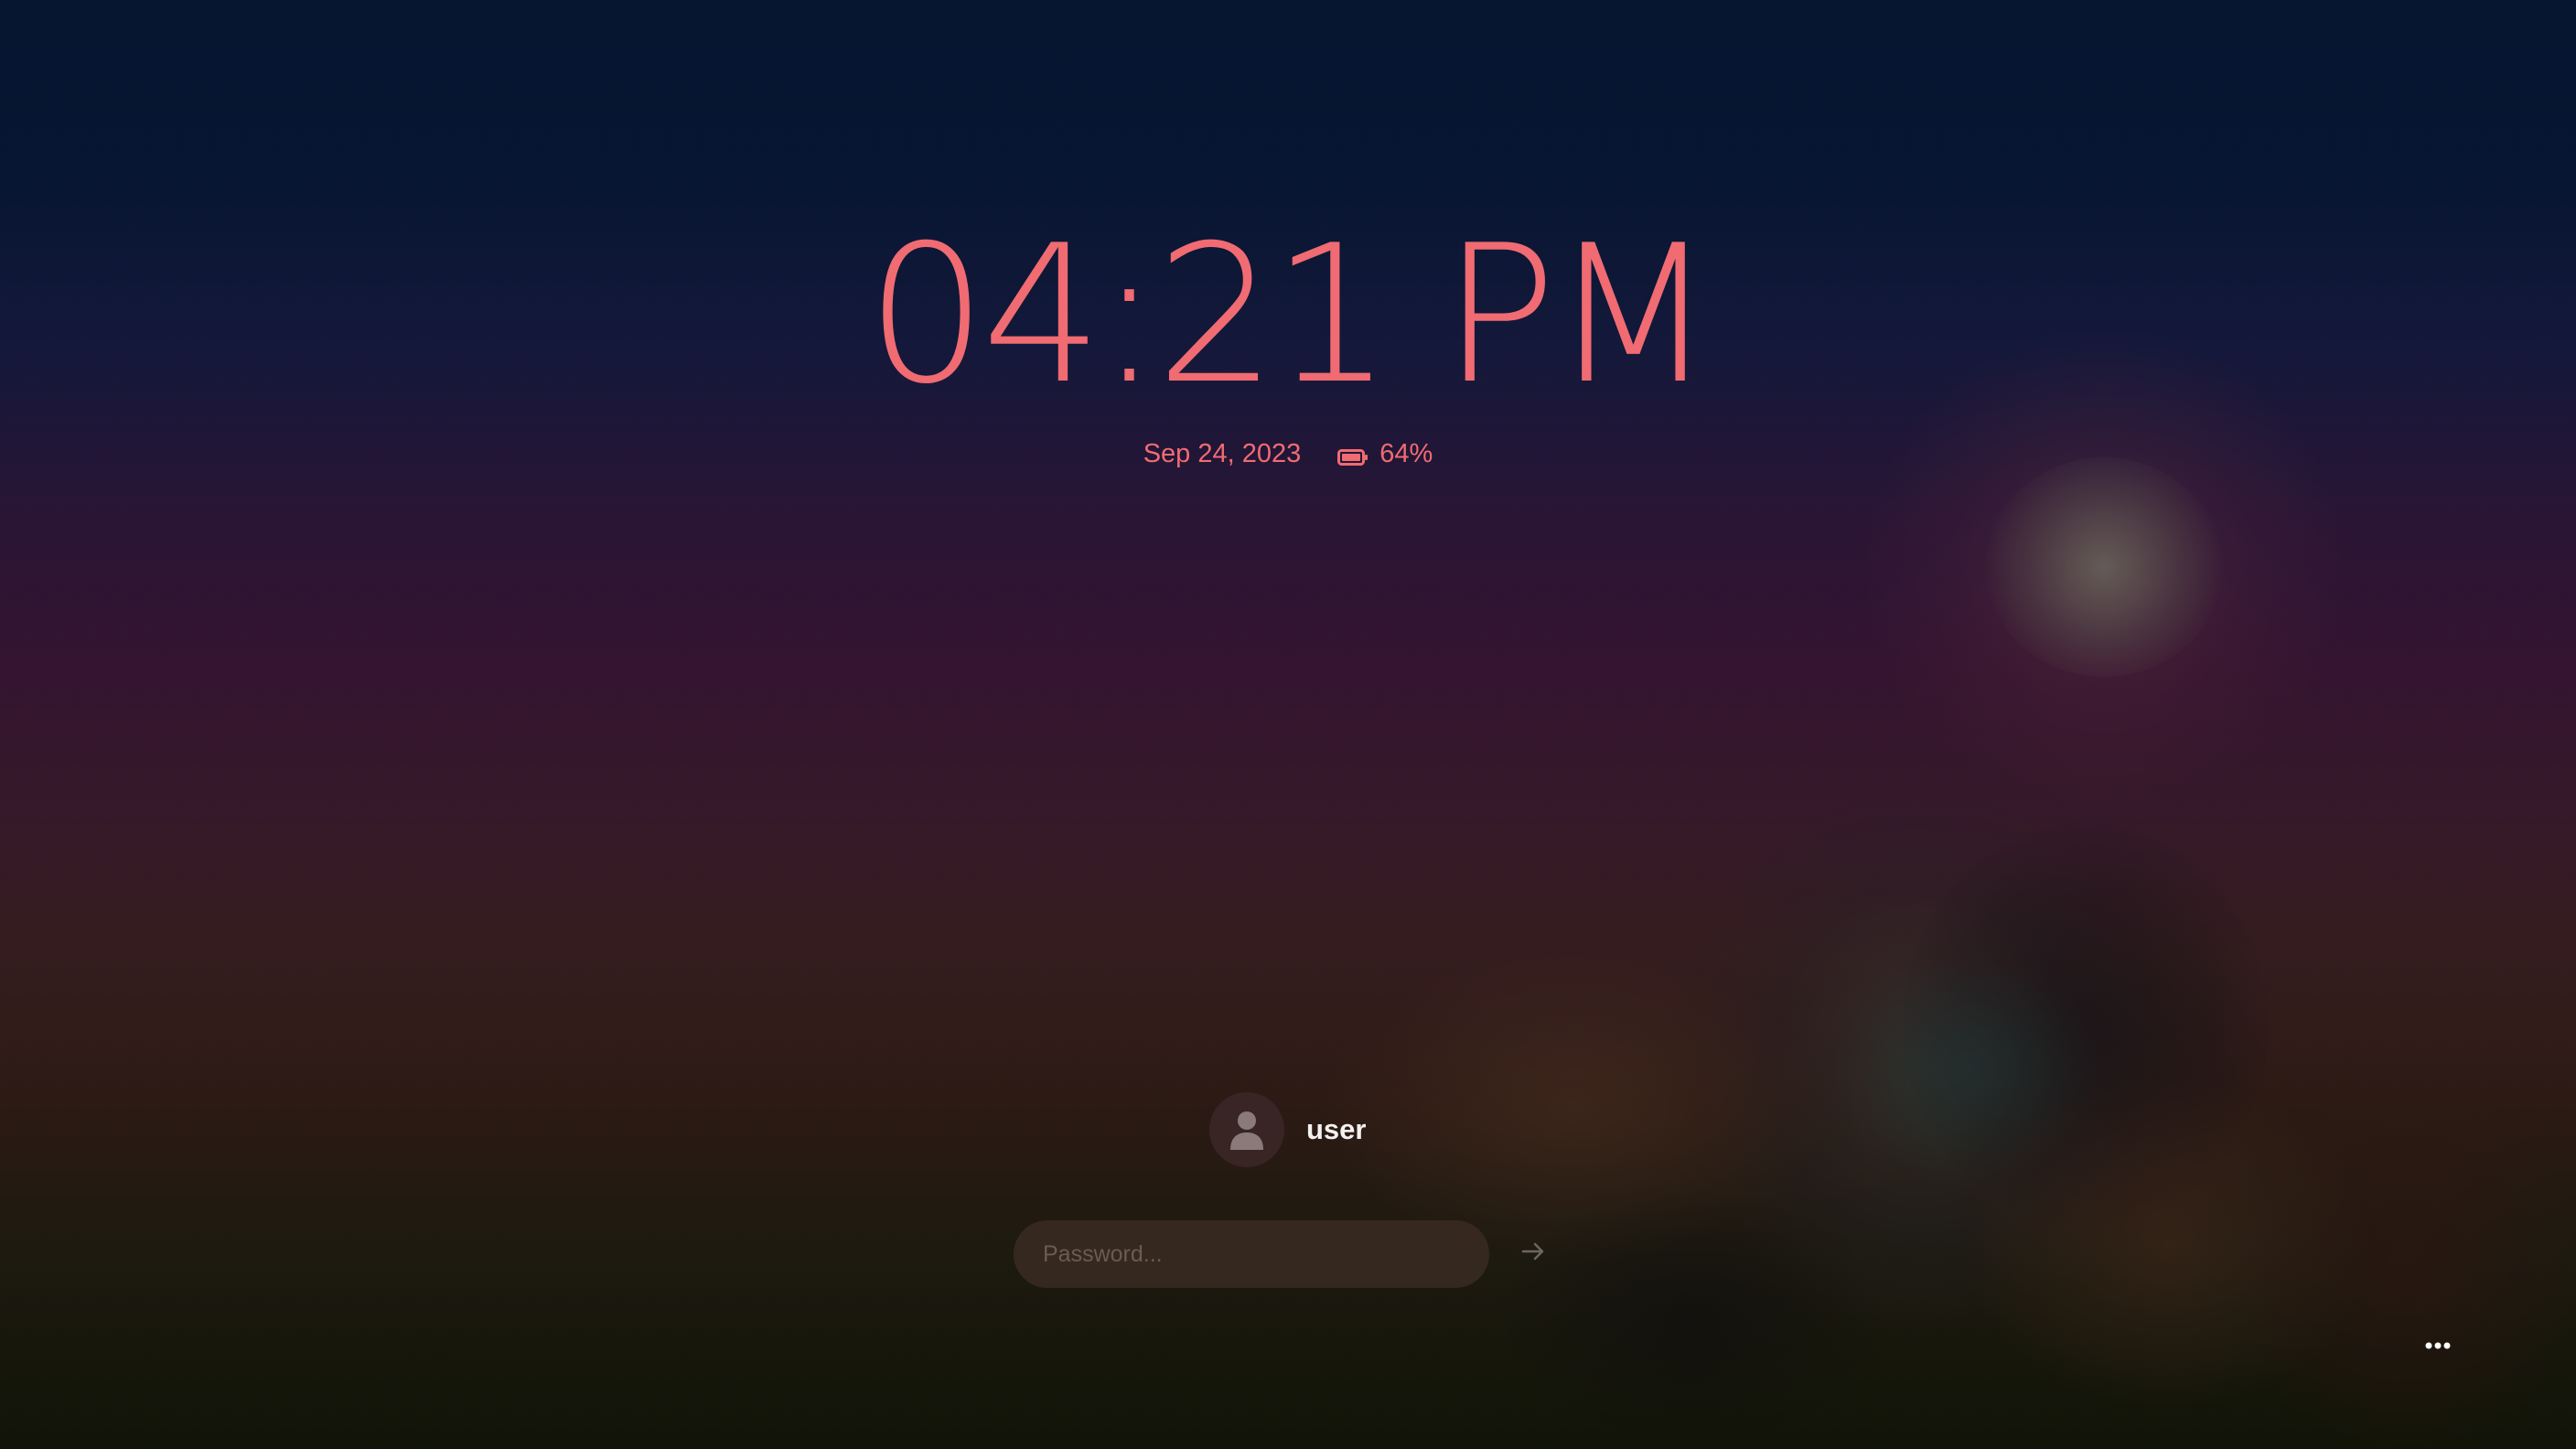 The height and width of the screenshot is (1449, 2576). I want to click on more-options-button, so click(2438, 1347).